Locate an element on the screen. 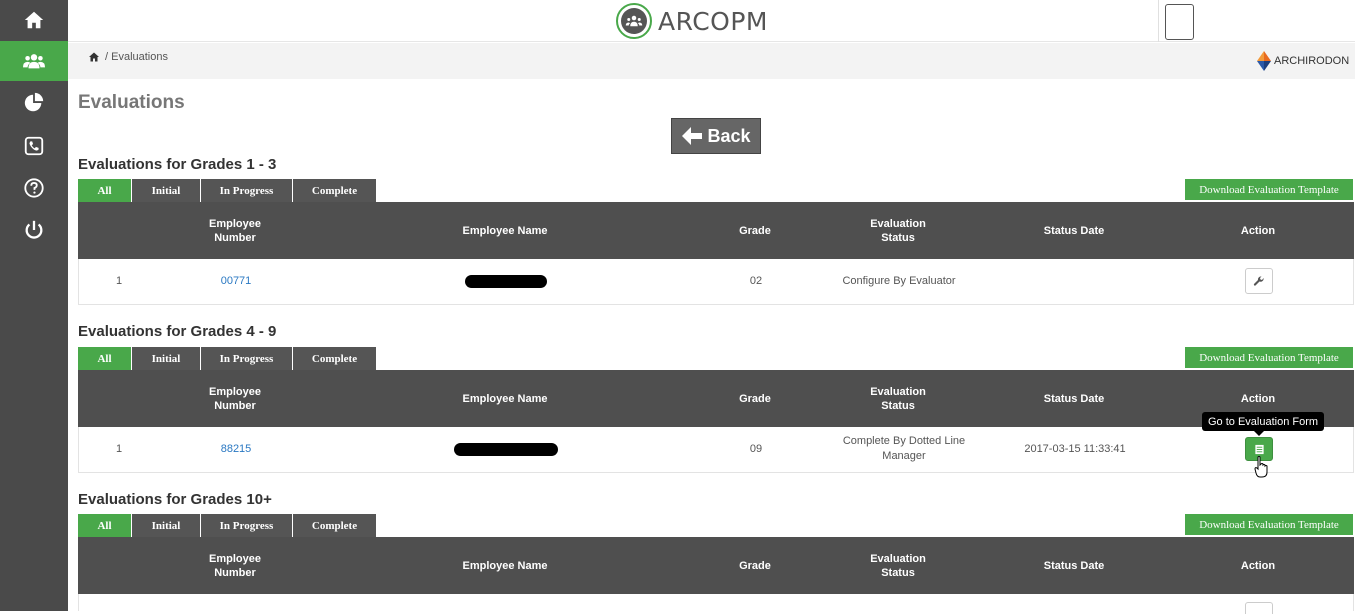 The width and height of the screenshot is (1355, 614). top-bar: ARCOPM is located at coordinates (711, 21).